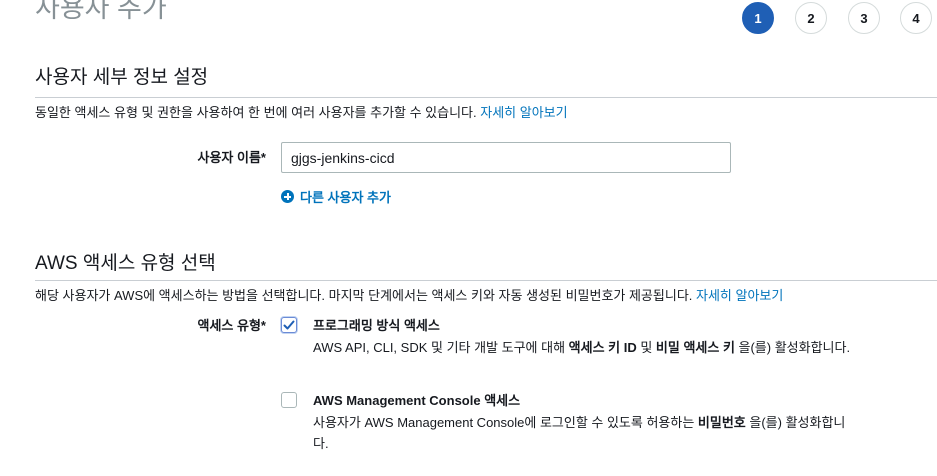 The width and height of the screenshot is (937, 476). Describe the element at coordinates (486, 97) in the screenshot. I see `user-details-divider` at that location.